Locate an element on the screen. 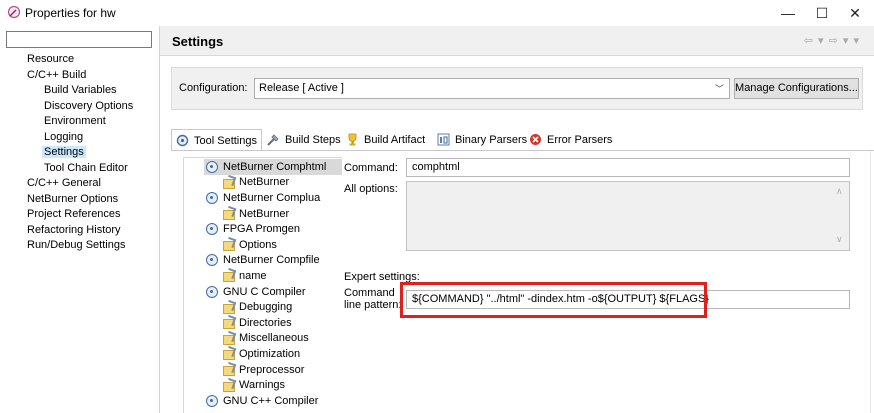  tree-item-miscellaneous: Miscellaneous is located at coordinates (265, 339).